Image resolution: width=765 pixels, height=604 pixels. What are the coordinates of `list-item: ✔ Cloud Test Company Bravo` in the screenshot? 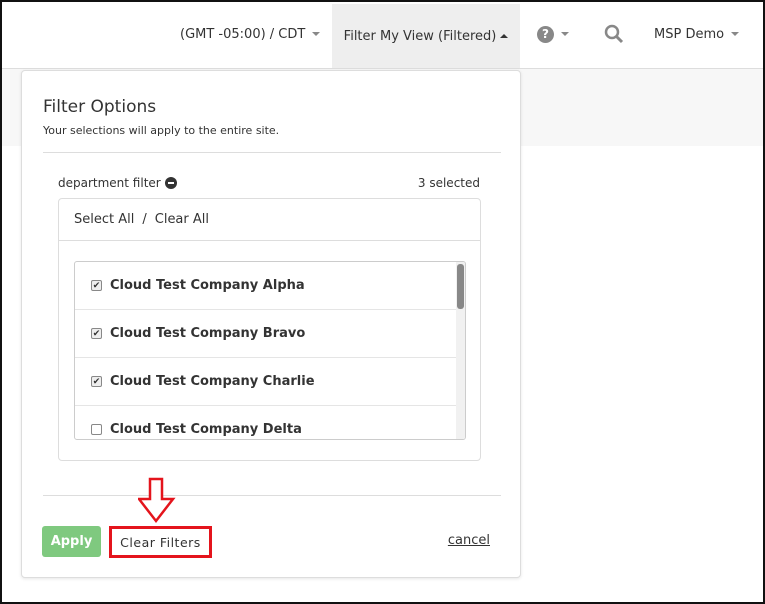 It's located at (270, 334).